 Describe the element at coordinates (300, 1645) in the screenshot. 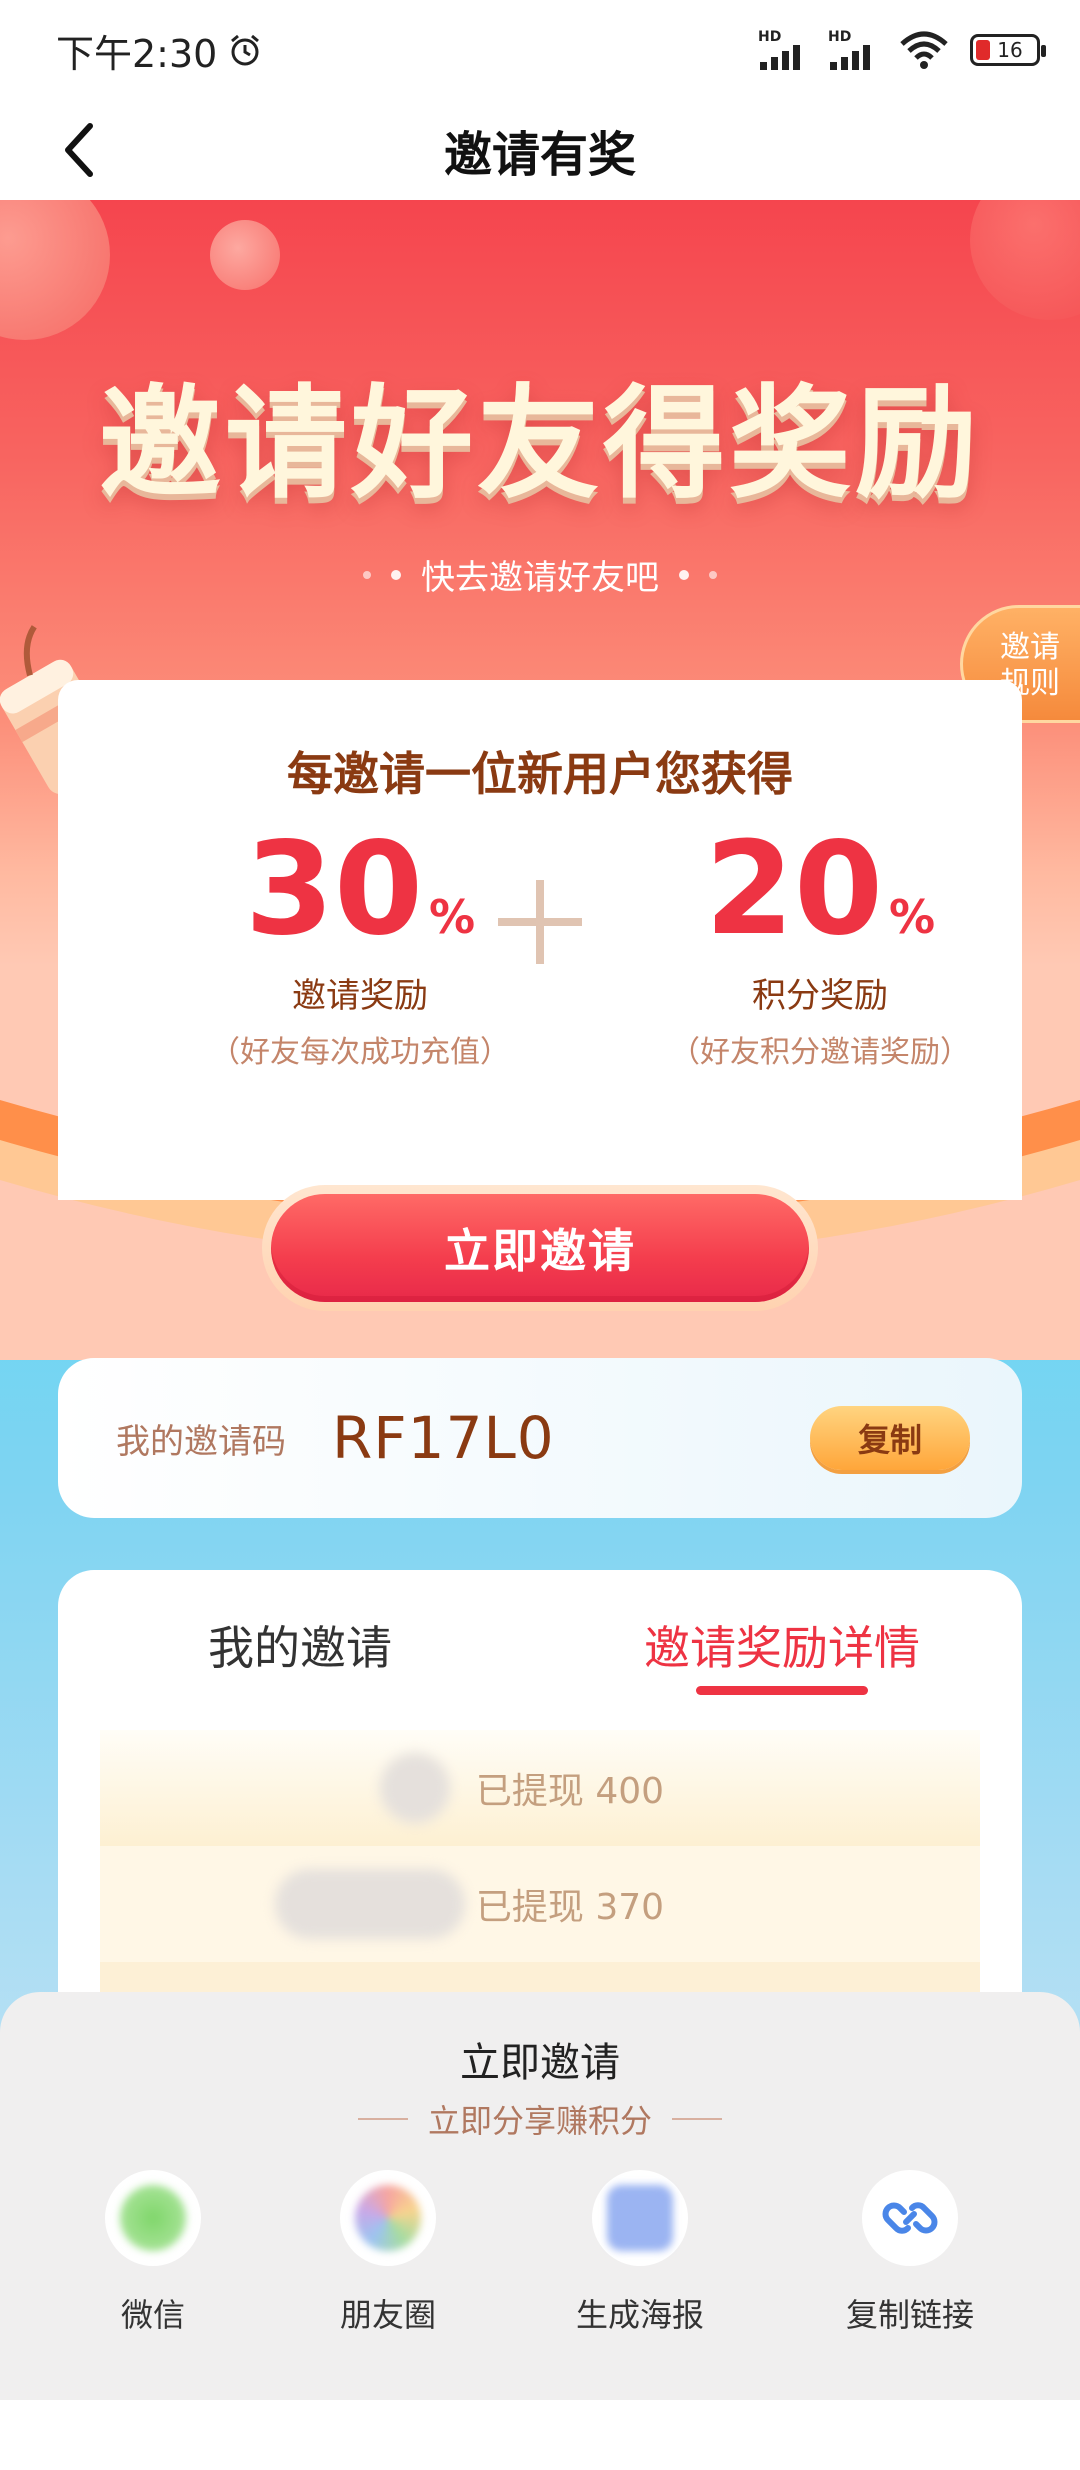

I see `tab-my-invites: 我的邀请` at that location.